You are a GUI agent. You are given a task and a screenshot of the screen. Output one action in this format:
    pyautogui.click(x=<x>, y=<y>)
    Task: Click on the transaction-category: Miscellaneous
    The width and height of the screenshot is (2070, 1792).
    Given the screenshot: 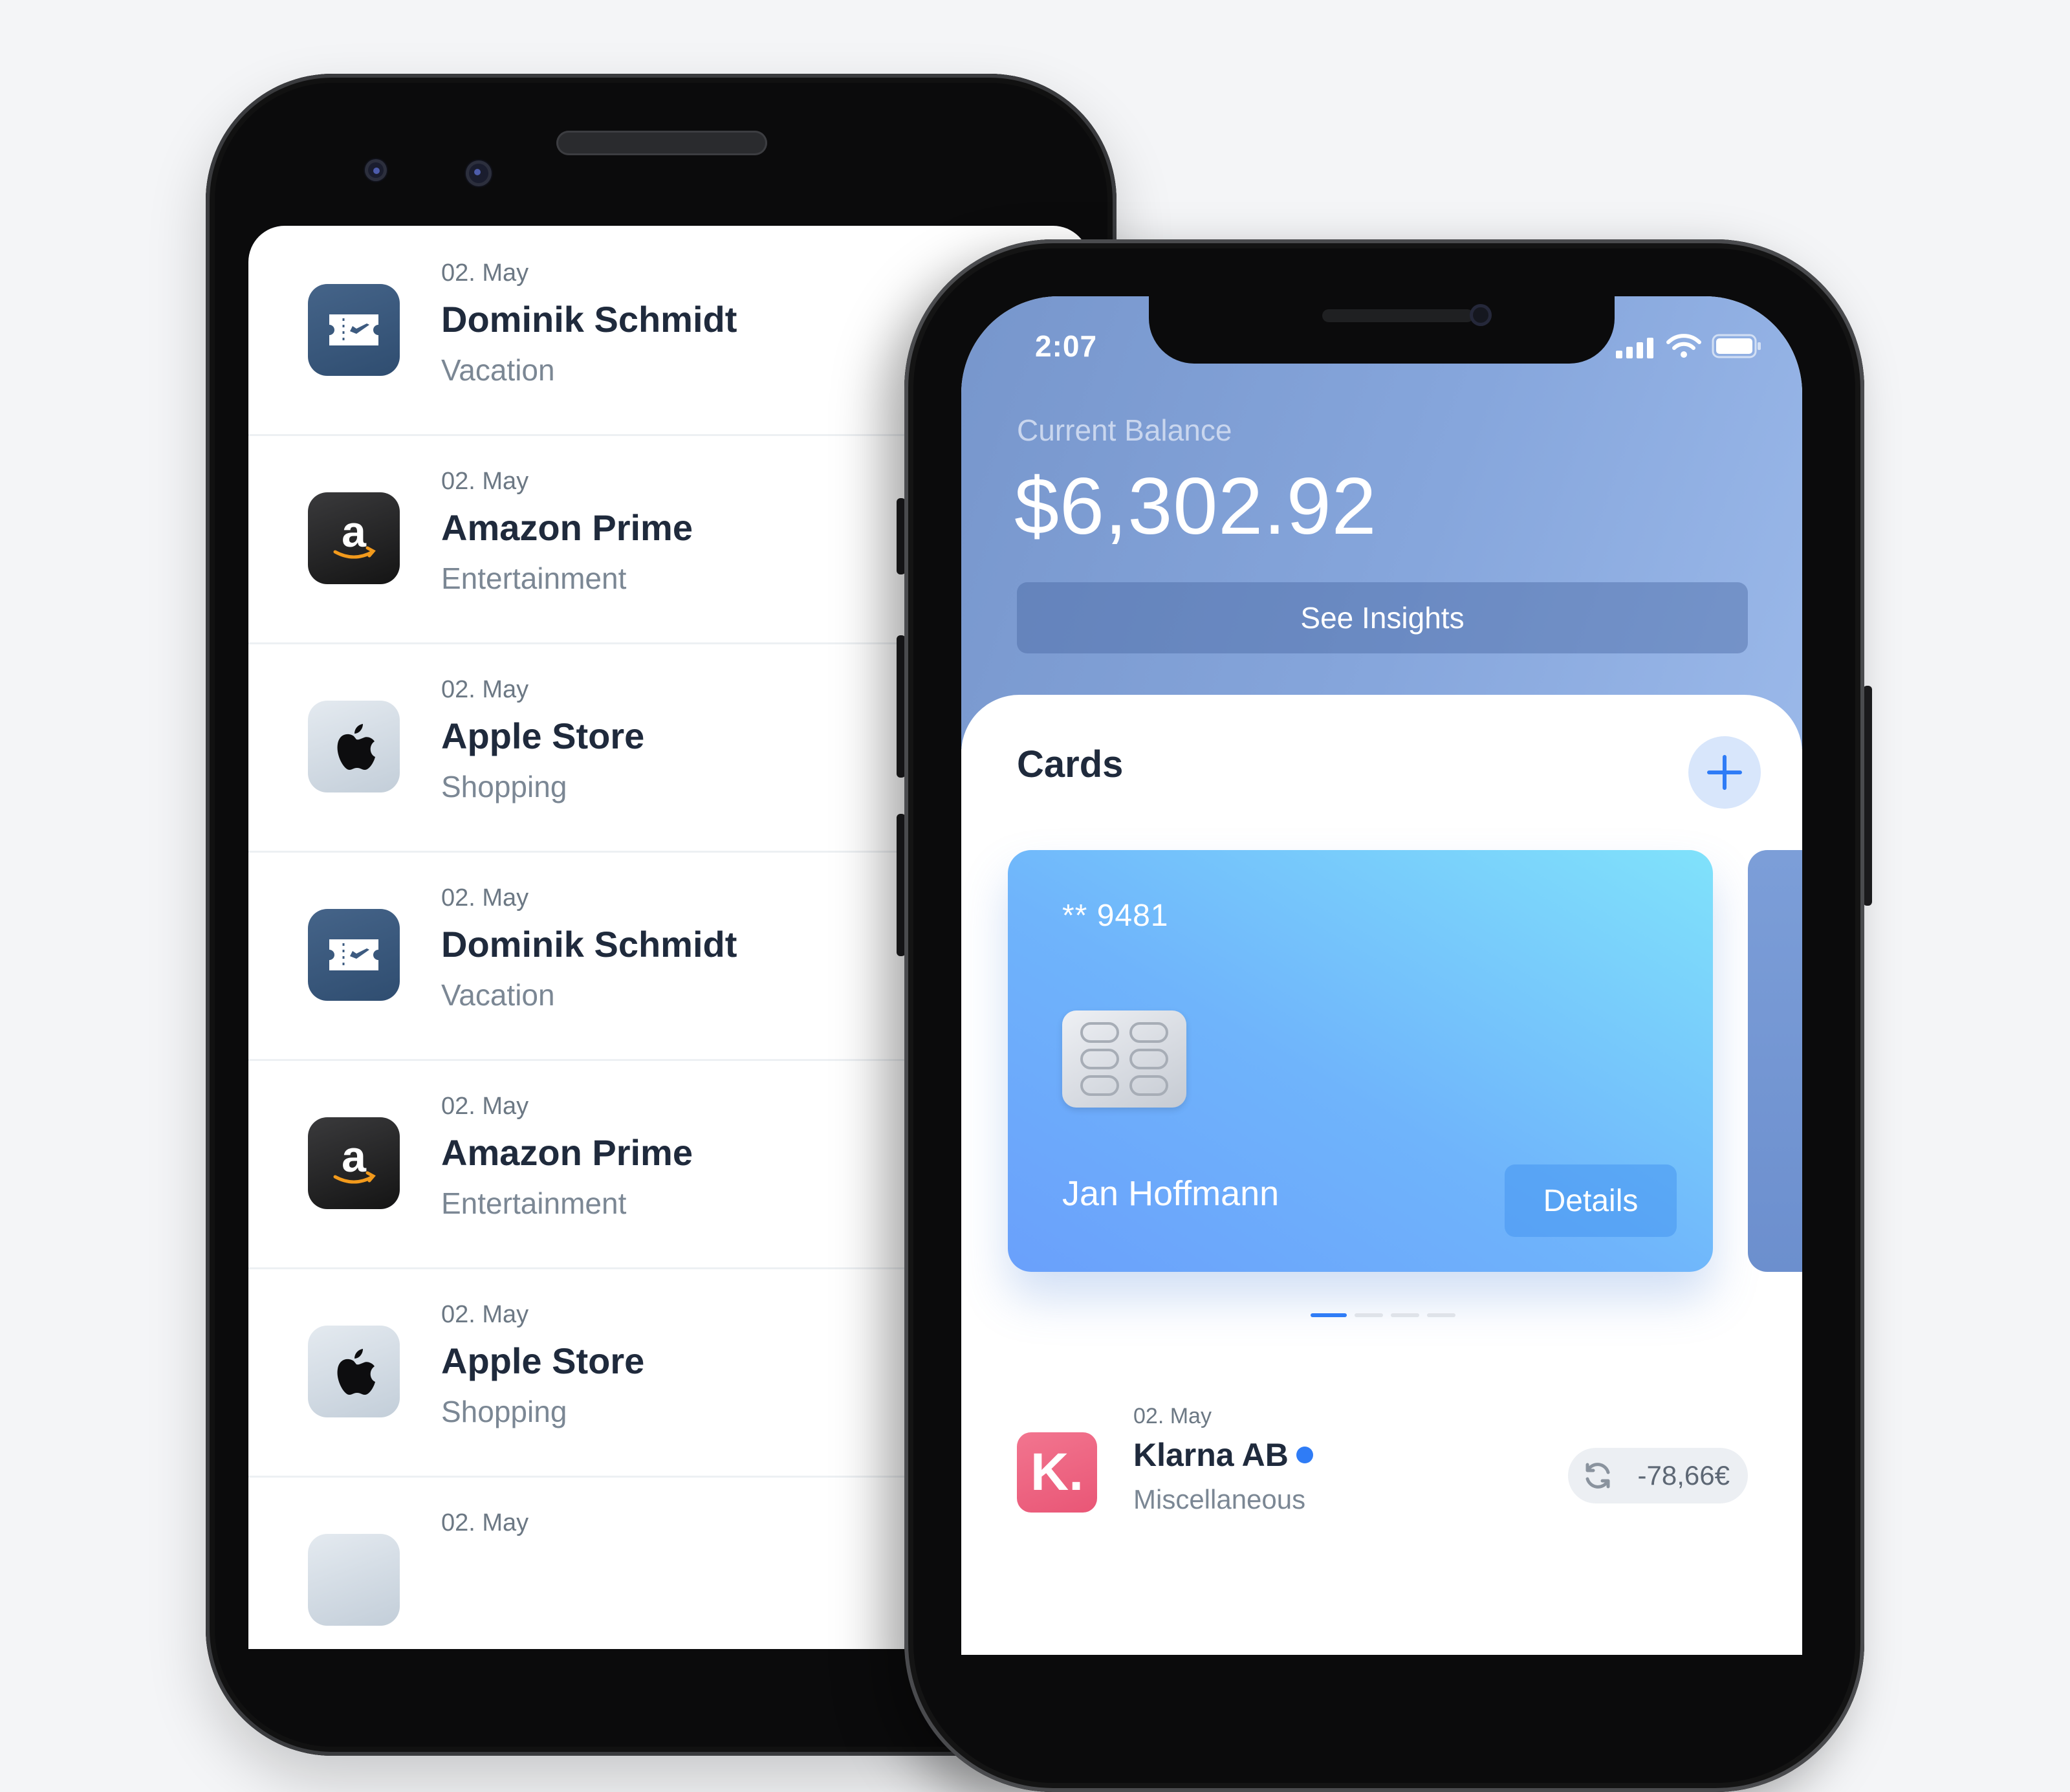 What is the action you would take?
    pyautogui.click(x=1219, y=1499)
    